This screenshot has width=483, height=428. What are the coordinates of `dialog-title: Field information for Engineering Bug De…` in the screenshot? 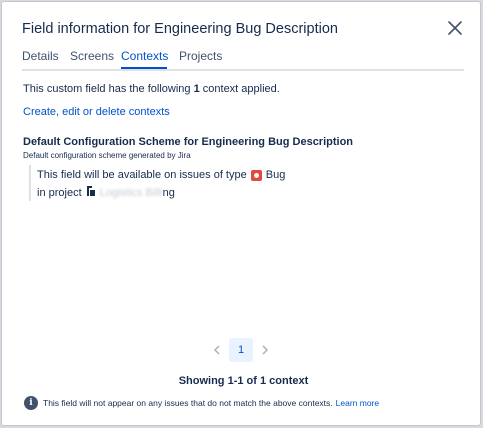 It's located at (180, 29).